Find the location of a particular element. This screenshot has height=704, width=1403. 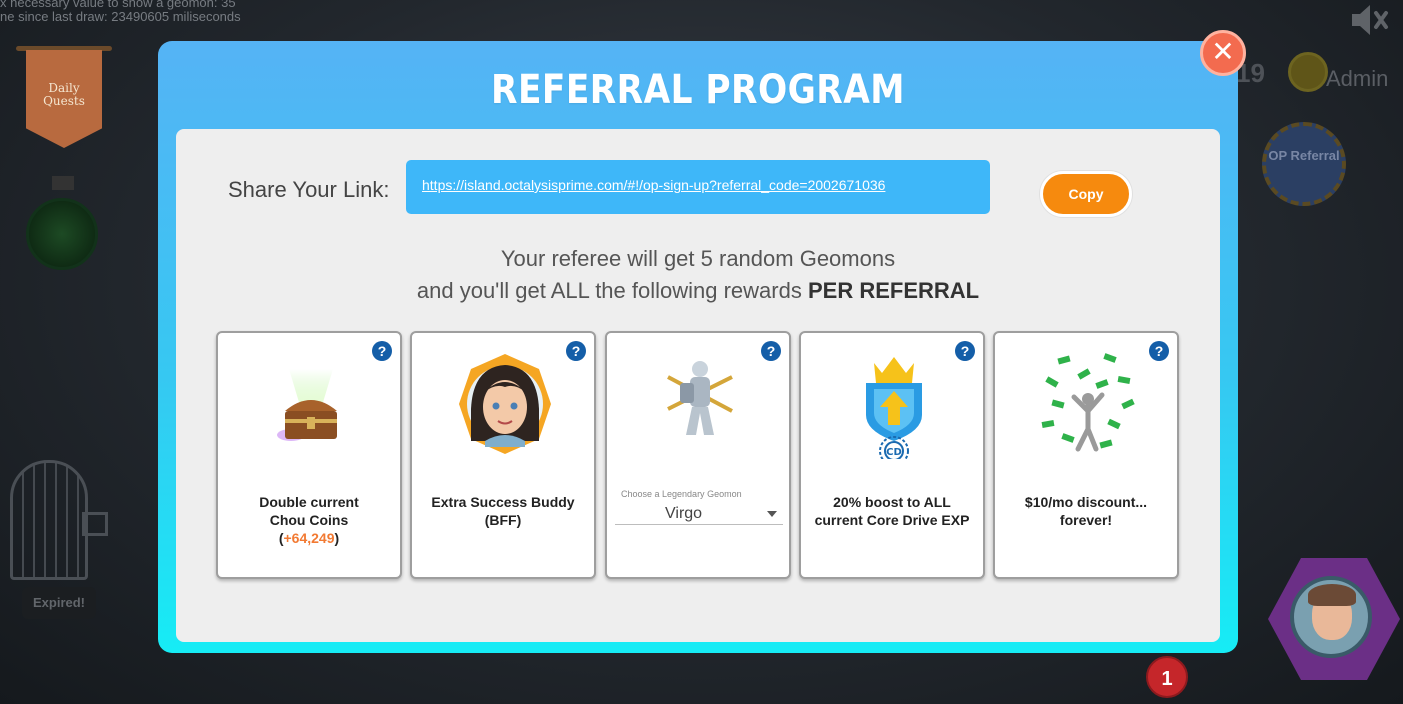

reward-label: 20% boost to ALL current Core Drive EXP is located at coordinates (892, 511).